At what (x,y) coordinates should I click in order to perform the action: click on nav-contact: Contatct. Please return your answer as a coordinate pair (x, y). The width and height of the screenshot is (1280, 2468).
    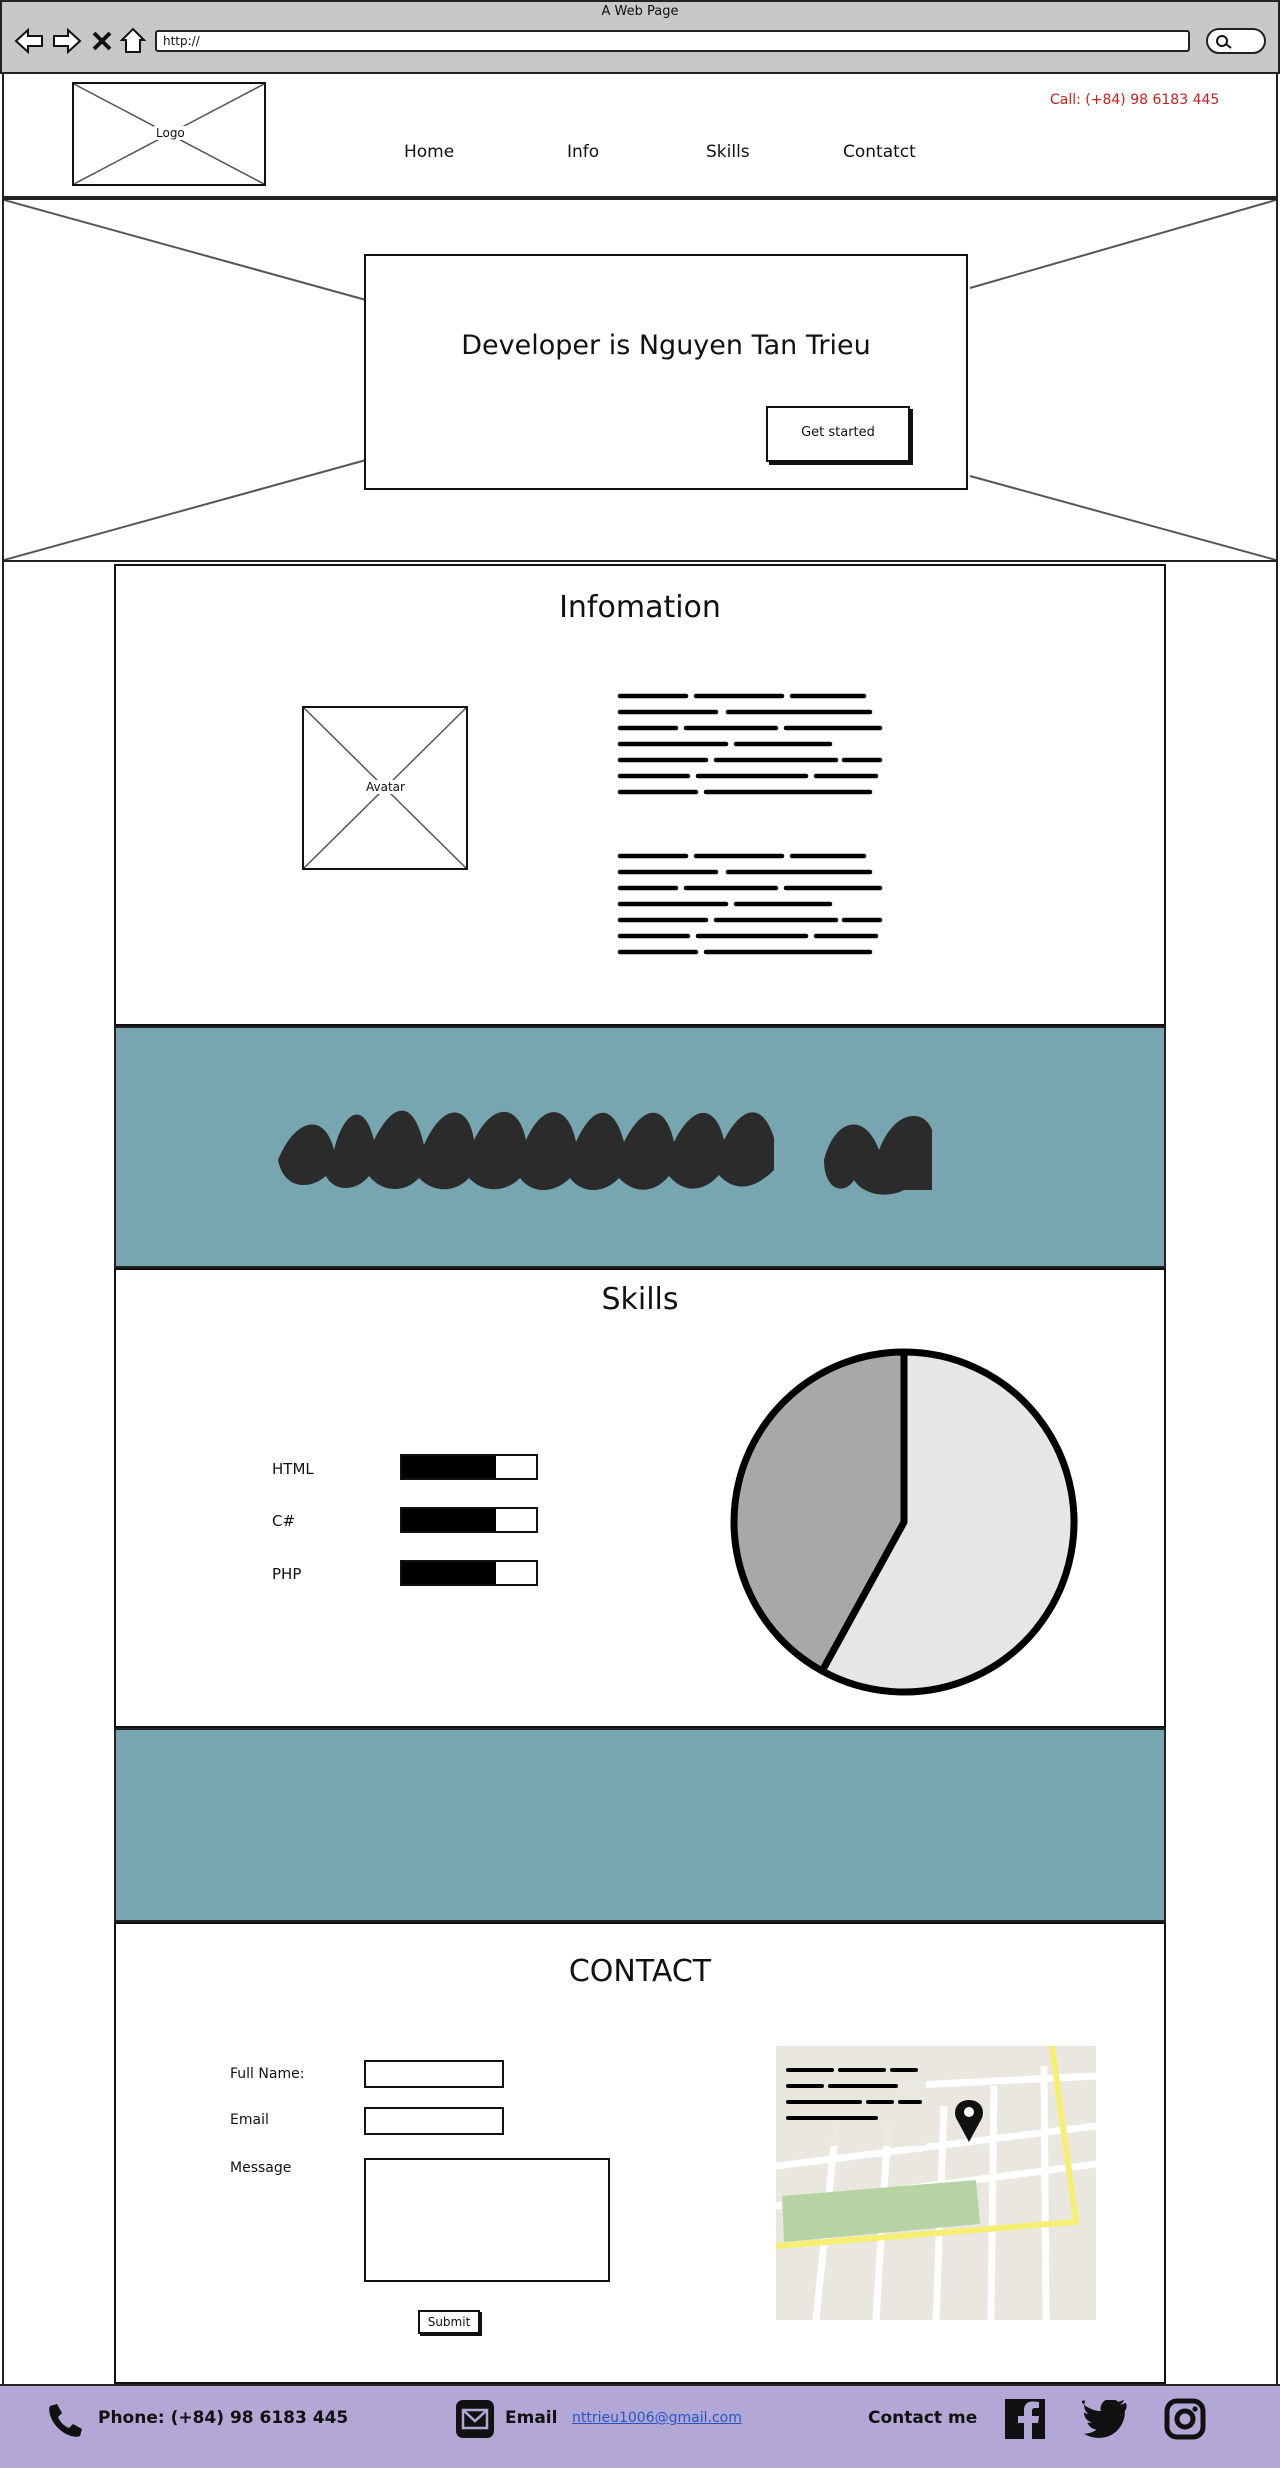
    Looking at the image, I should click on (879, 152).